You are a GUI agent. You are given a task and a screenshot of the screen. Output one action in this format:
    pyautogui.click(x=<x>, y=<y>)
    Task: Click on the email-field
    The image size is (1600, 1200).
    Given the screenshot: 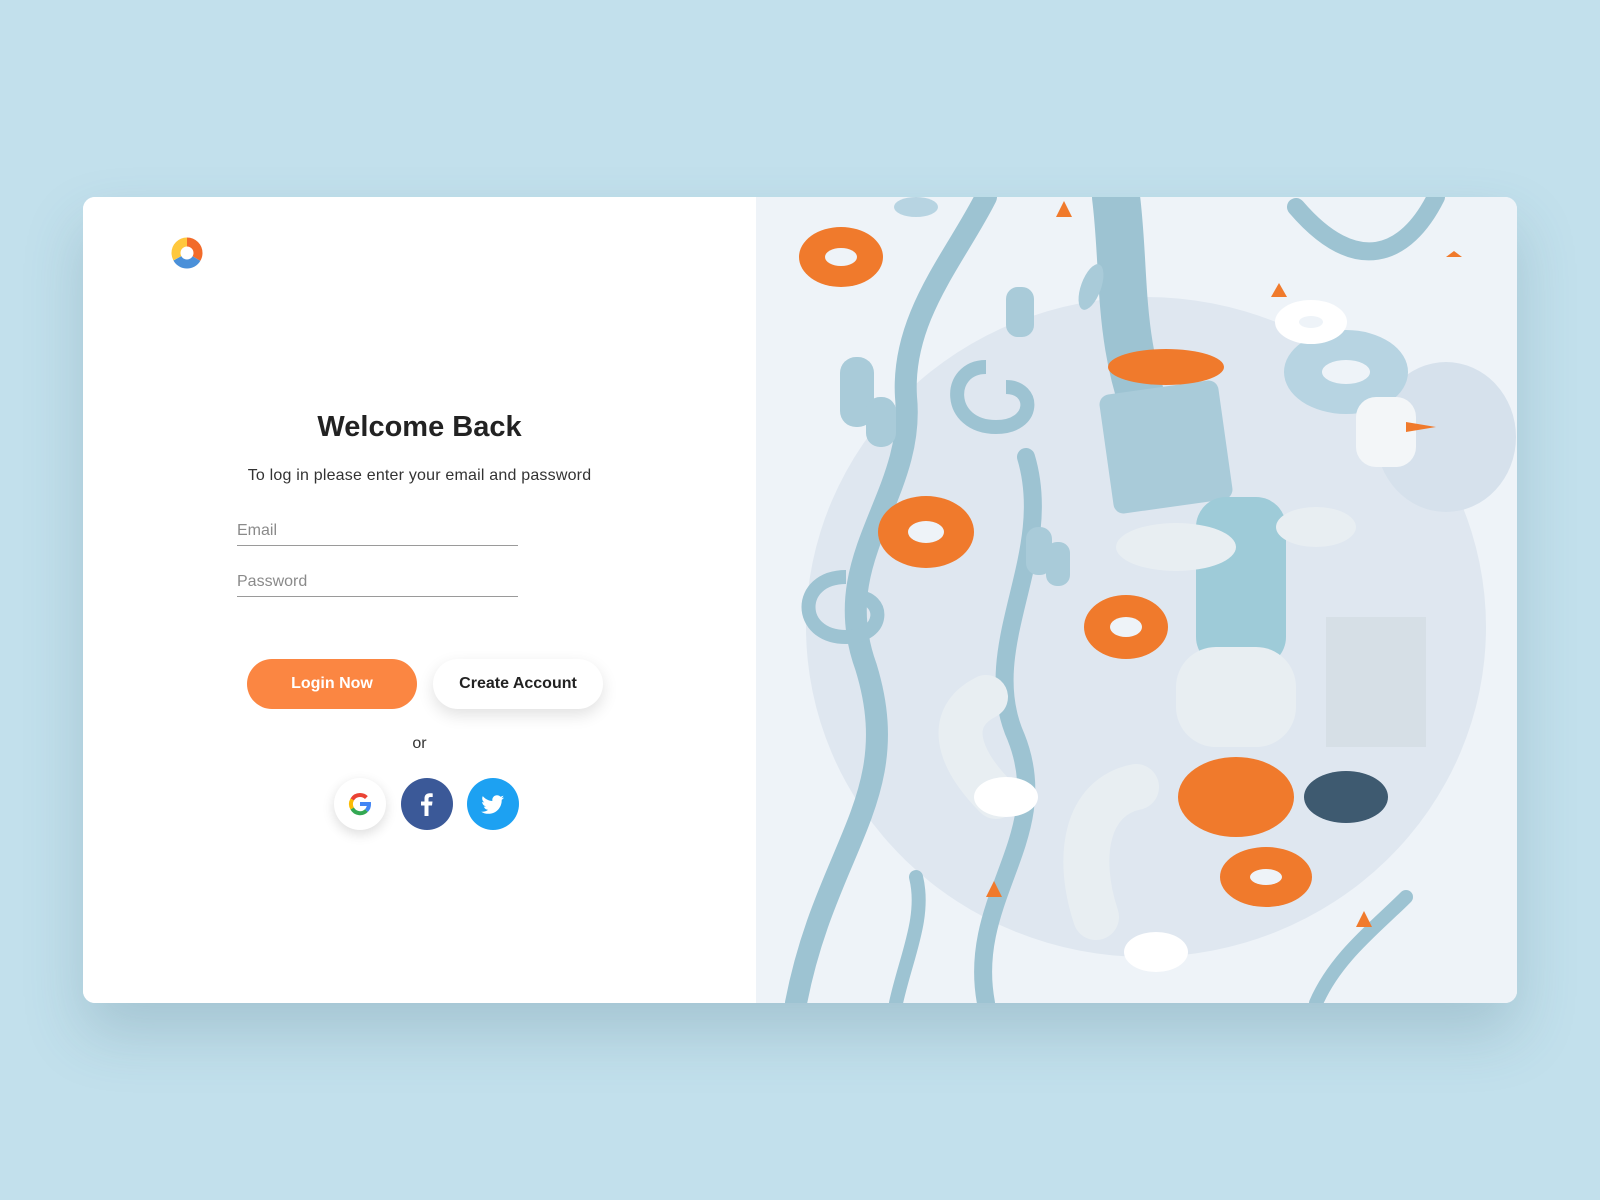 What is the action you would take?
    pyautogui.click(x=377, y=531)
    